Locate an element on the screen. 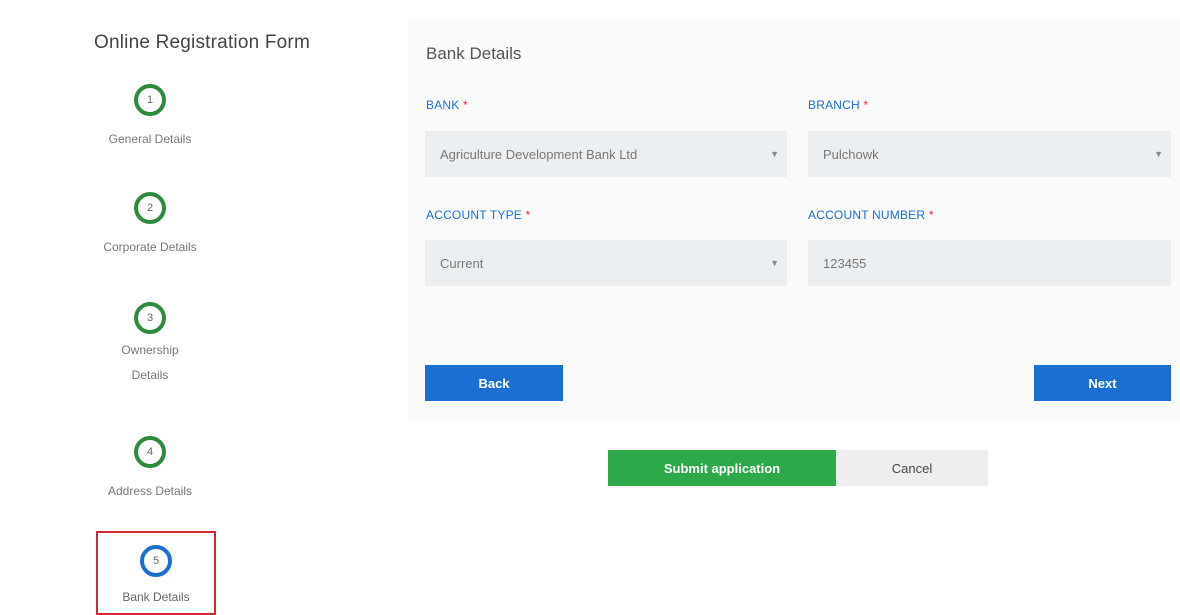 The image size is (1180, 615). step-number-circle: 5 is located at coordinates (156, 561).